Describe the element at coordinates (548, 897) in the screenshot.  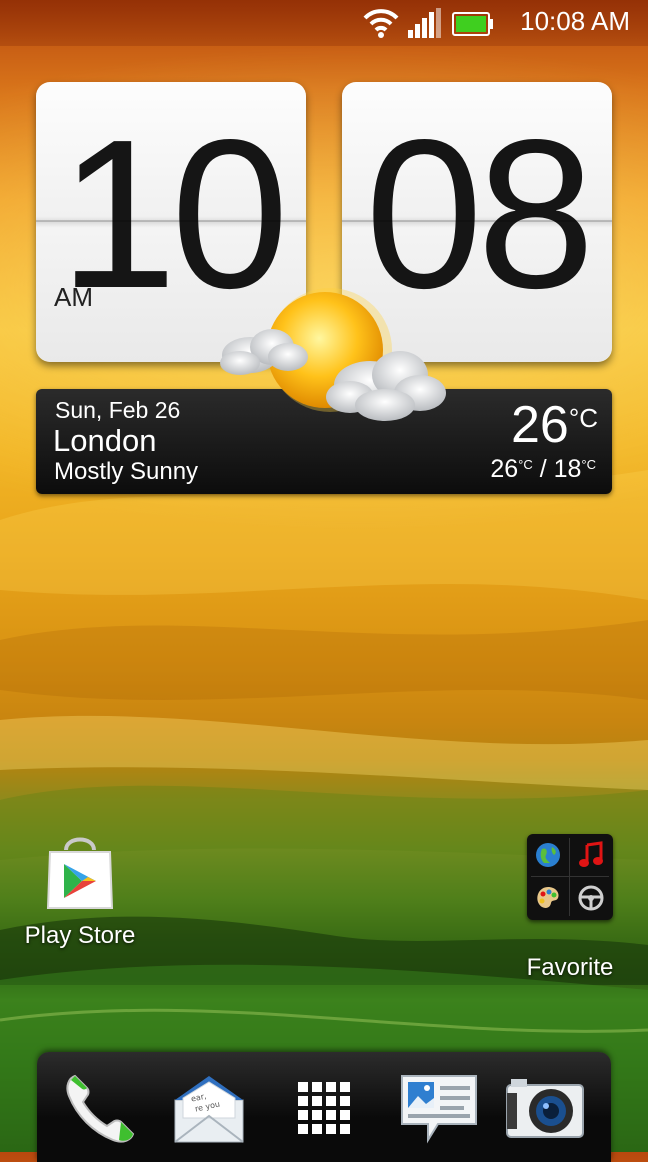
I see `palette-icon` at that location.